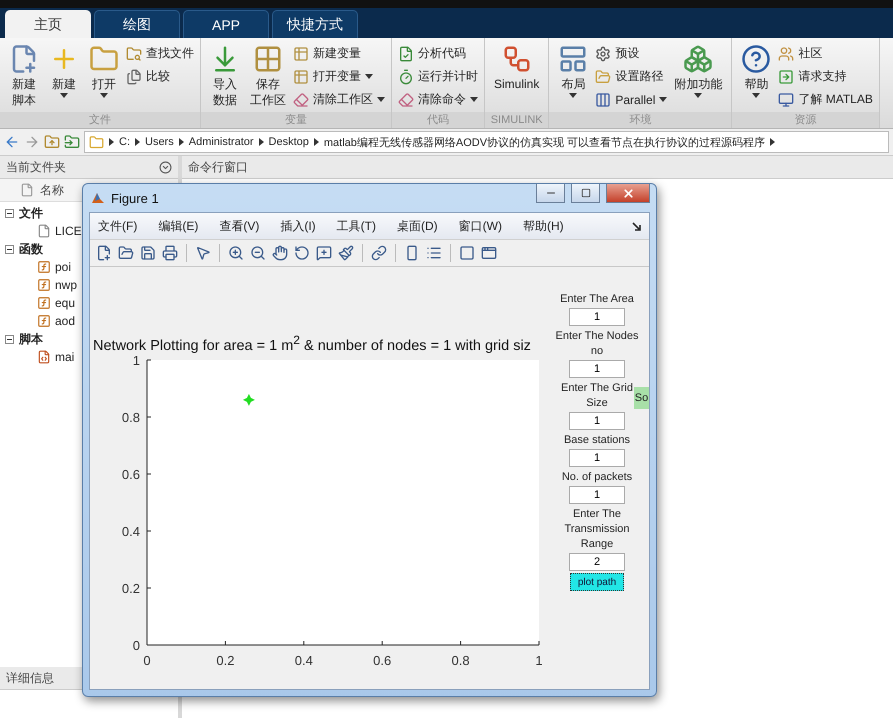 The image size is (893, 718). I want to click on dropdown-icon, so click(165, 167).